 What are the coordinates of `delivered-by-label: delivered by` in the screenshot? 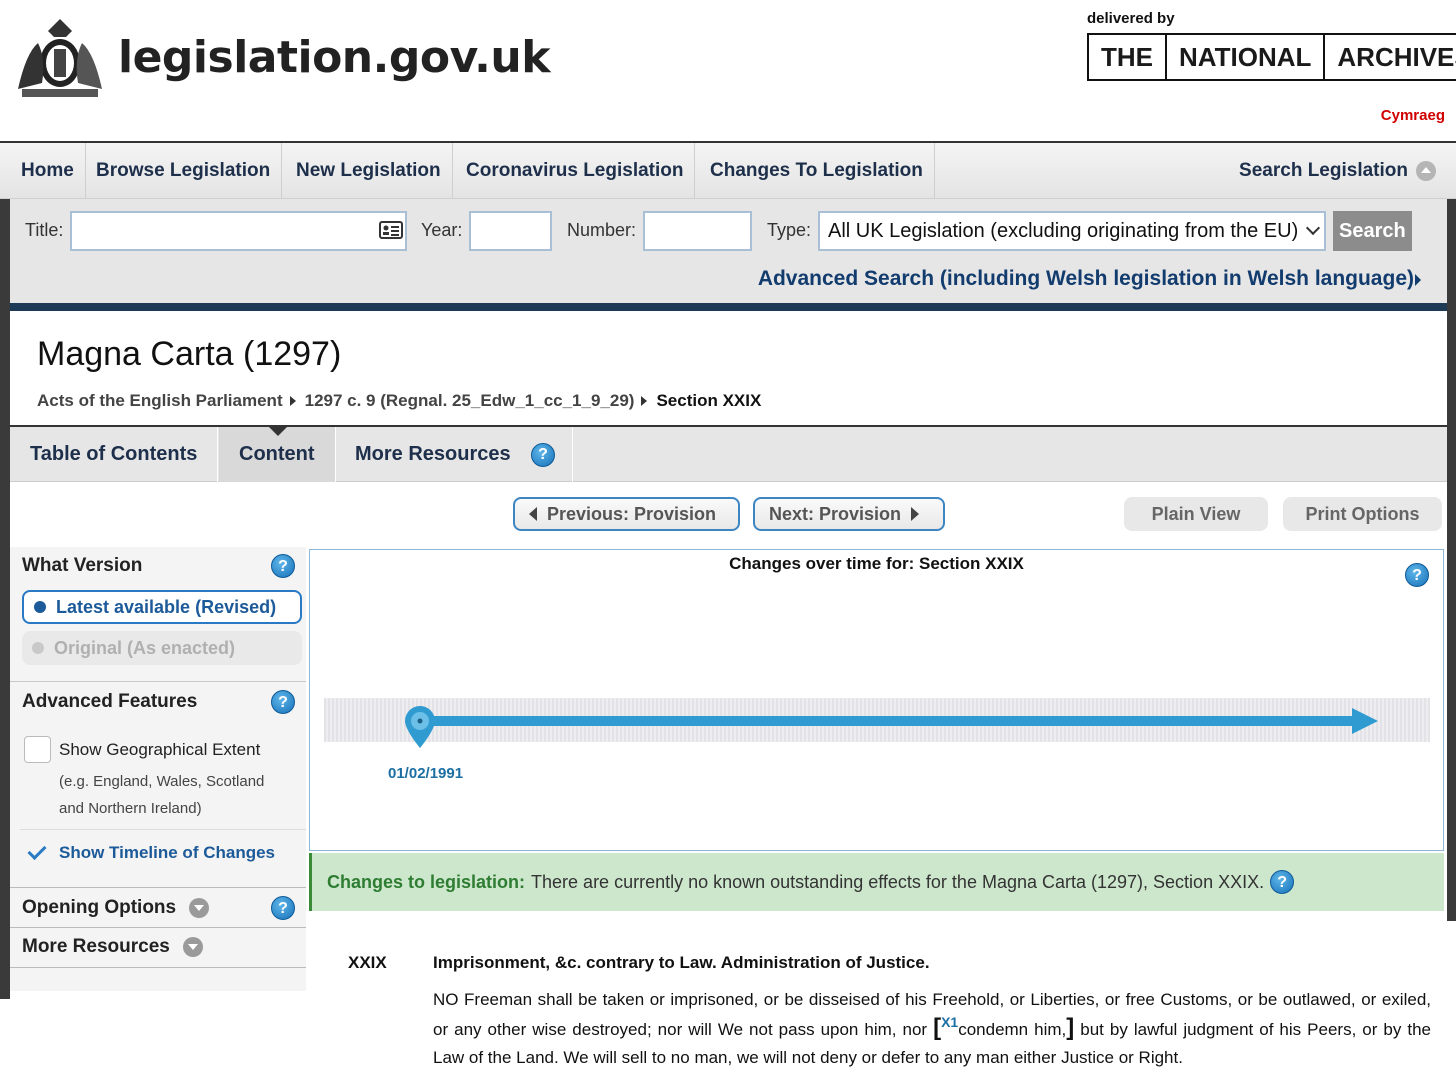 It's located at (1131, 18).